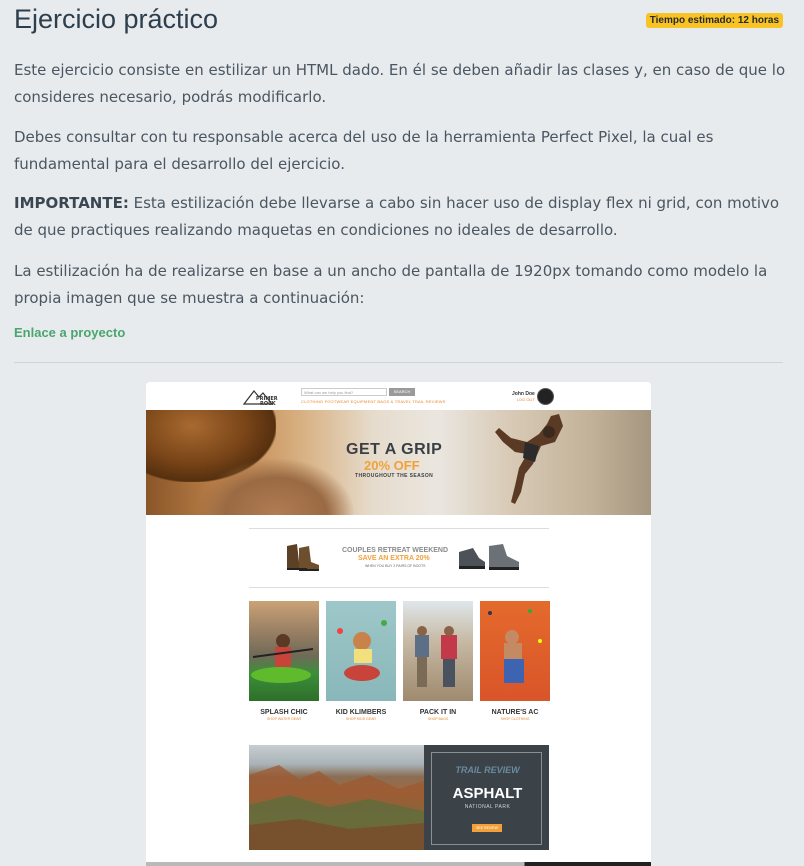 The width and height of the screenshot is (804, 866). Describe the element at coordinates (268, 403) in the screenshot. I see `svg-text: ROCK` at that location.